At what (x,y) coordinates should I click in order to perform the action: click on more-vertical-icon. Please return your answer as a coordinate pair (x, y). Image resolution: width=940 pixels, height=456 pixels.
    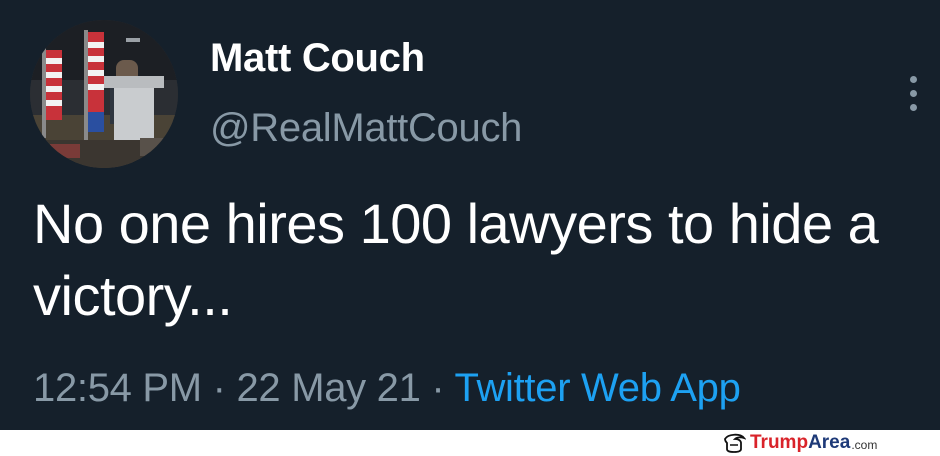
    Looking at the image, I should click on (914, 94).